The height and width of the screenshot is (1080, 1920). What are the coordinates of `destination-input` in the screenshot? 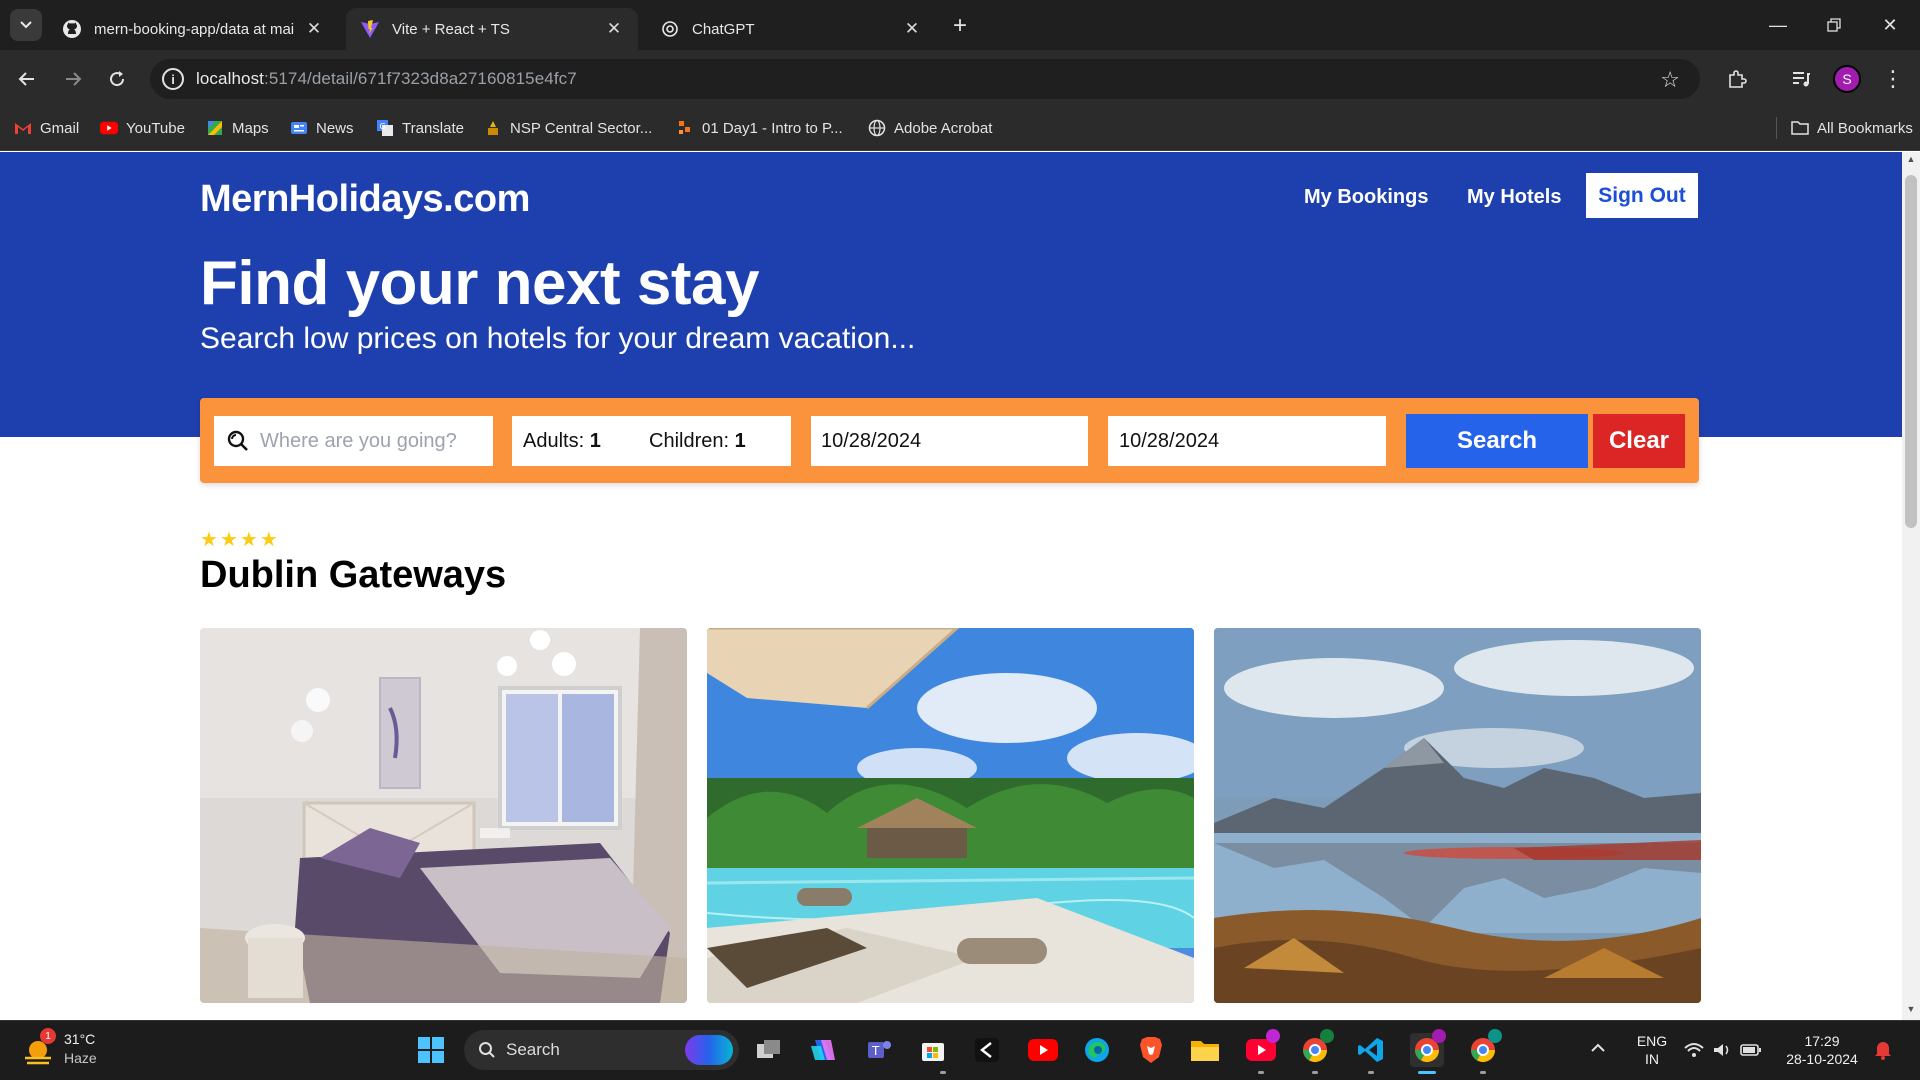 It's located at (370, 441).